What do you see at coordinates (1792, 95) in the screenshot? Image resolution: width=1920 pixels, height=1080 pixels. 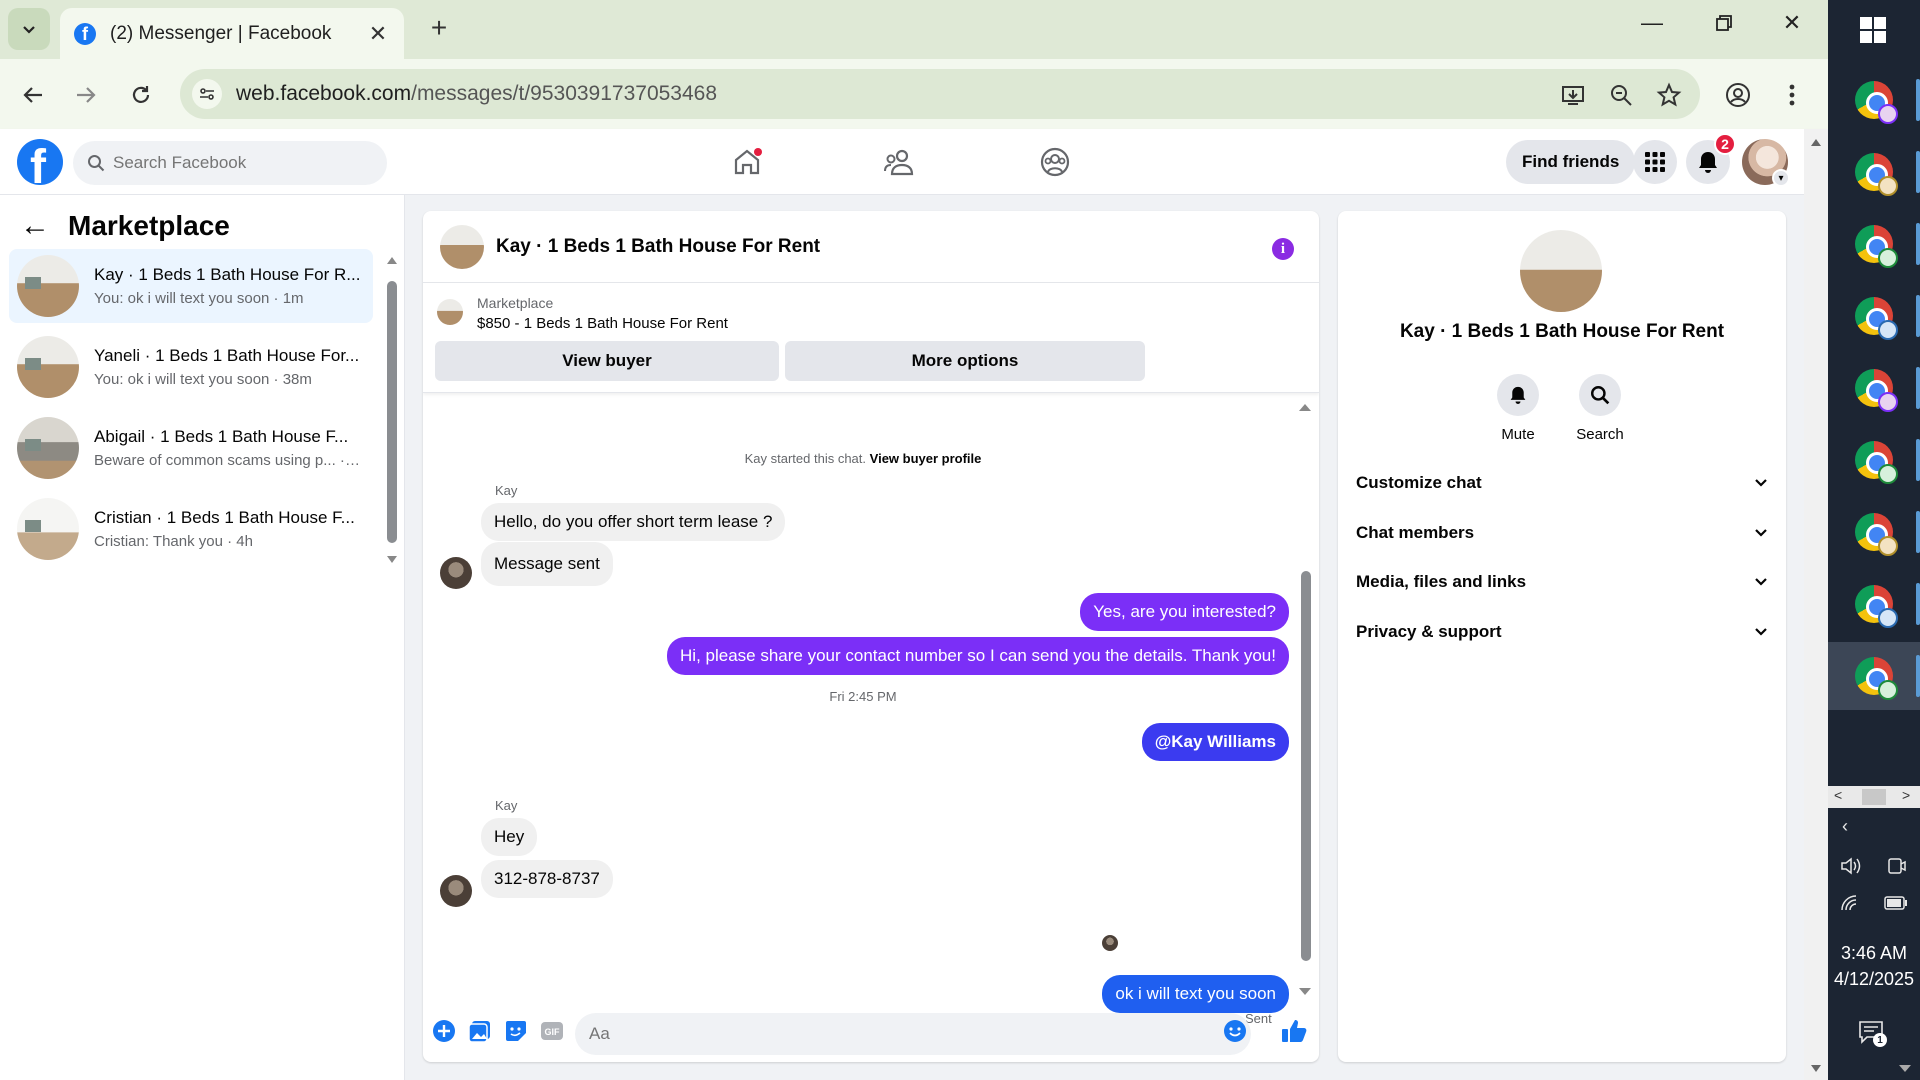 I see `chrome-menu-button` at bounding box center [1792, 95].